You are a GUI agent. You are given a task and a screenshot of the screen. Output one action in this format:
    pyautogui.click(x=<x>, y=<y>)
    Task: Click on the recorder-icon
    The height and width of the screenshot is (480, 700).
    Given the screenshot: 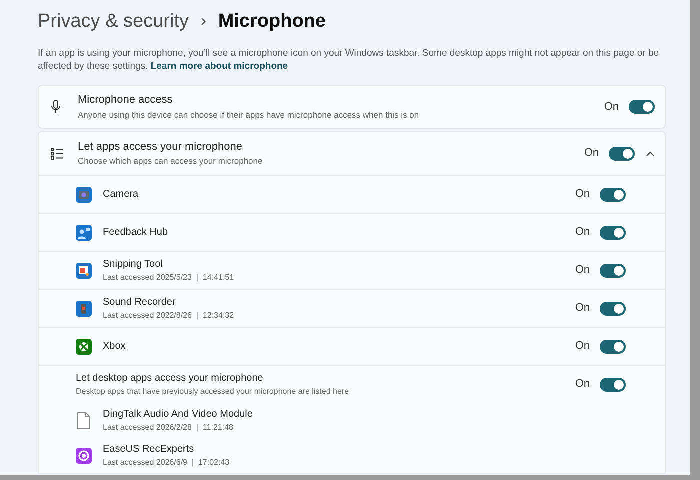 What is the action you would take?
    pyautogui.click(x=84, y=308)
    